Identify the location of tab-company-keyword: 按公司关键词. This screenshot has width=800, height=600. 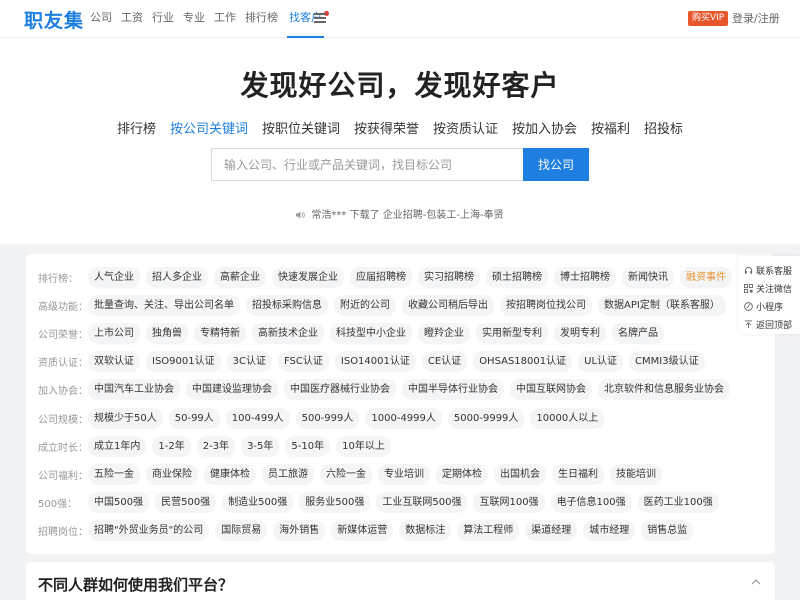
(209, 127).